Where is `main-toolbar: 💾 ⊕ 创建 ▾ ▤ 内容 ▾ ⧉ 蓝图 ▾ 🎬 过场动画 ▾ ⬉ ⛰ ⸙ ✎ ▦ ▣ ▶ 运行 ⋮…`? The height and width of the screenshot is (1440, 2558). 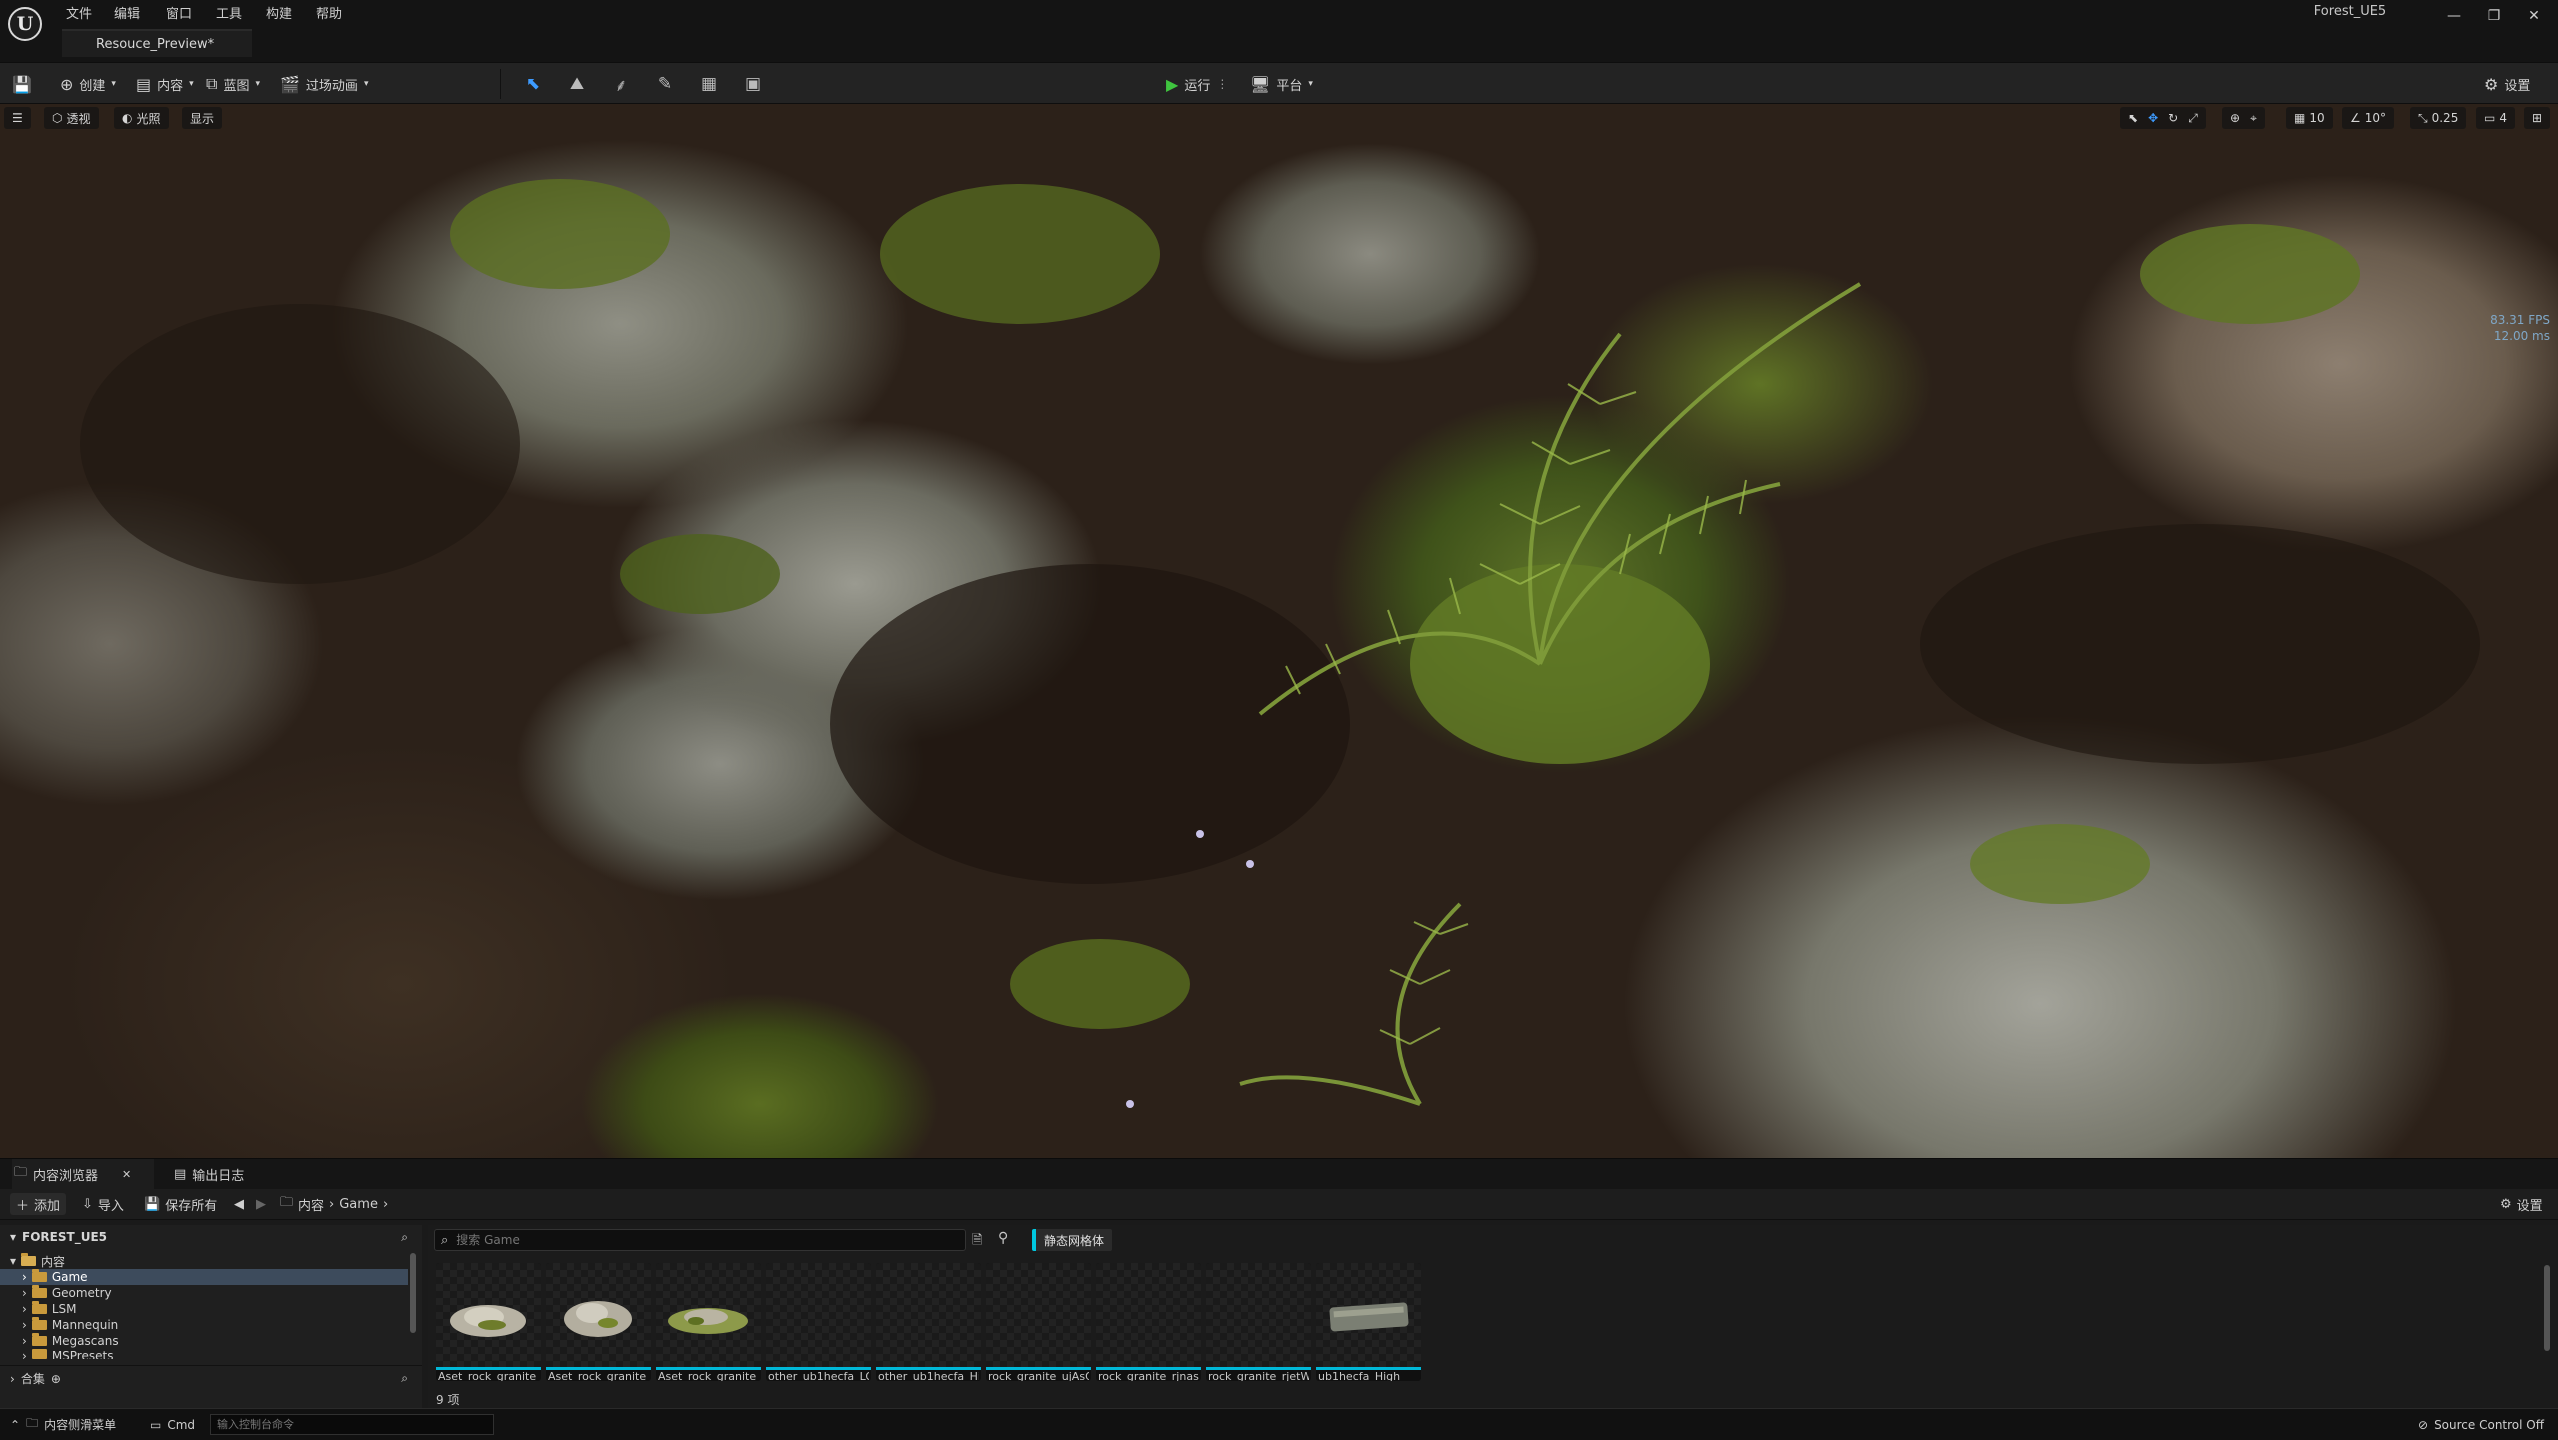 main-toolbar: 💾 ⊕ 创建 ▾ ▤ 内容 ▾ ⧉ 蓝图 ▾ 🎬 过场动画 ▾ ⬉ ⛰ ⸙ ✎ ▦ ▣ ▶ 运行 ⋮… is located at coordinates (1279, 83).